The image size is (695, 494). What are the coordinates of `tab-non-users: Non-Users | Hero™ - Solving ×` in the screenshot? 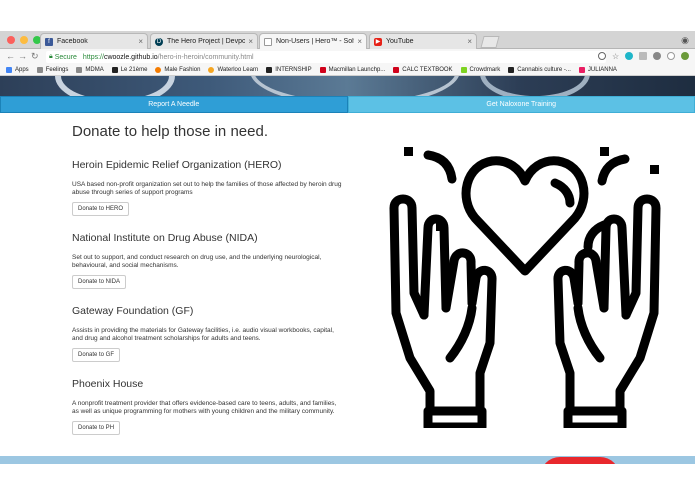 It's located at (313, 41).